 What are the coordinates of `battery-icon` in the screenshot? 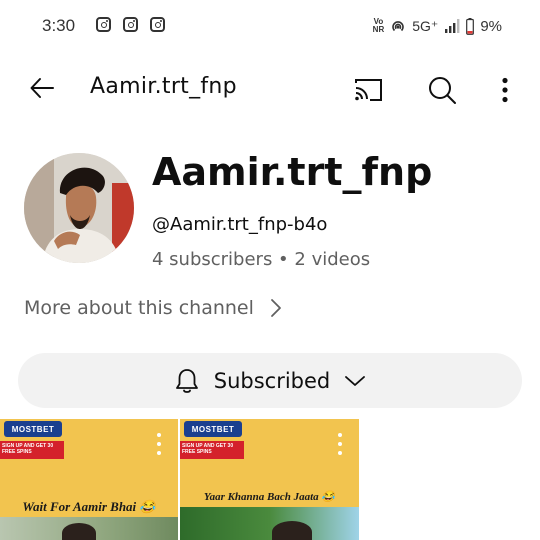 It's located at (470, 26).